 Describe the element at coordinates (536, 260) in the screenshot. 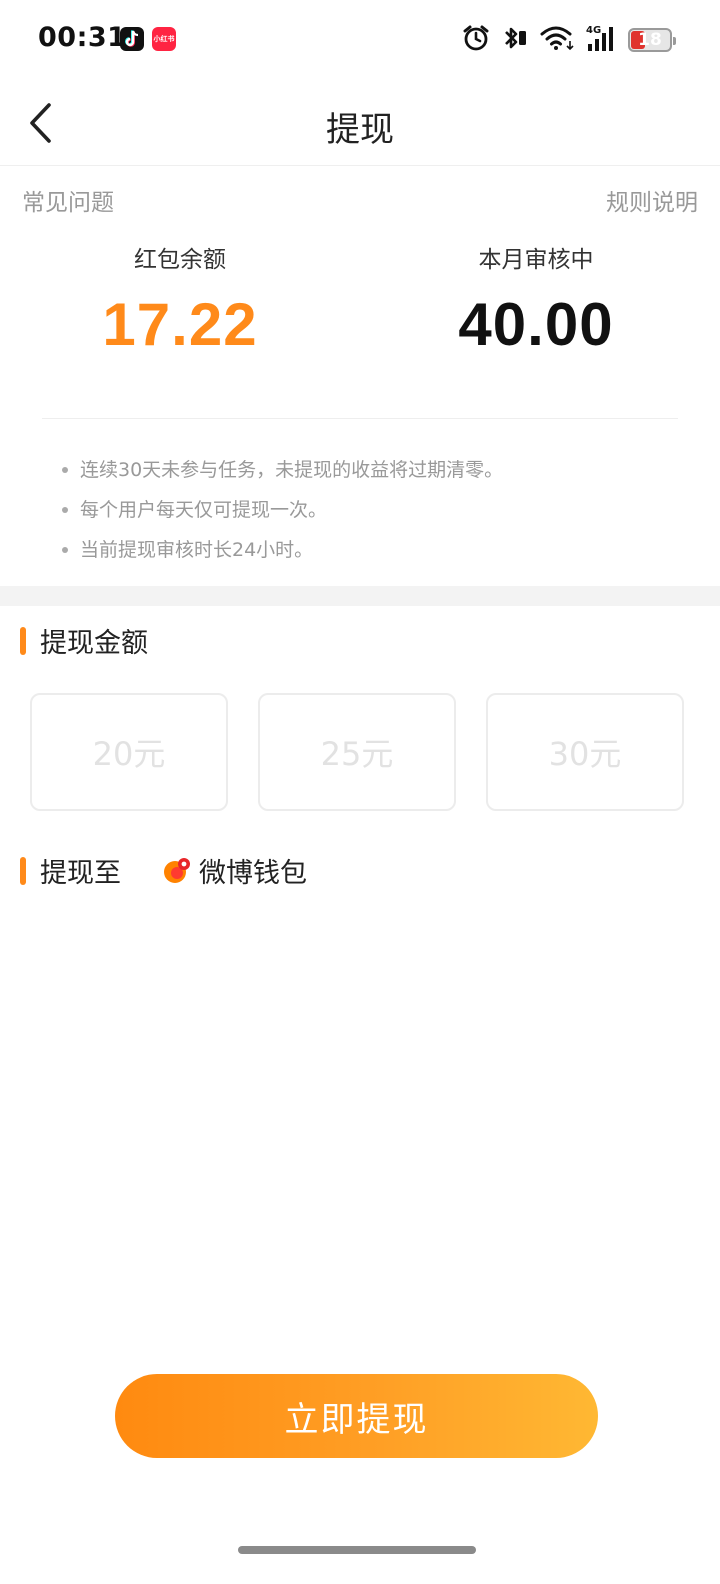

I see `reviewing-balance-label: 本月审核中` at that location.